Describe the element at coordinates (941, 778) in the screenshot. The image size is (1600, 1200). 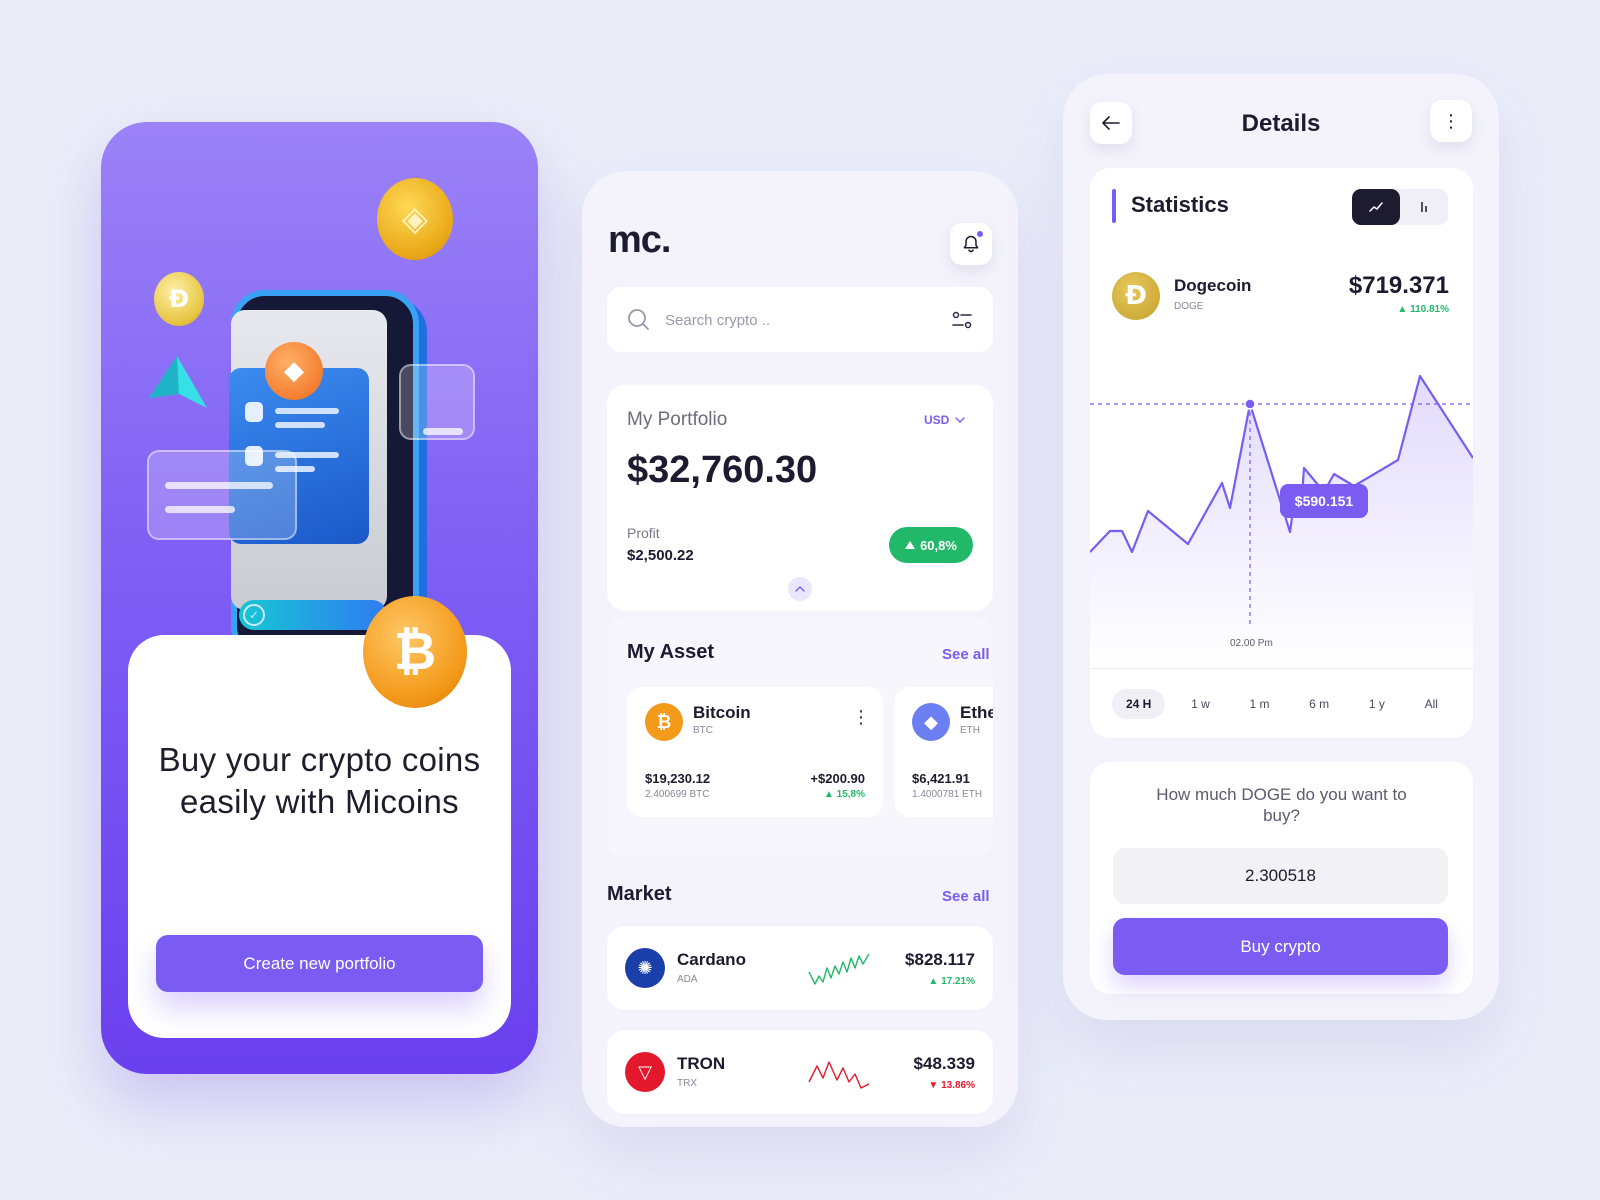
I see `asset-price: $6,421.91` at that location.